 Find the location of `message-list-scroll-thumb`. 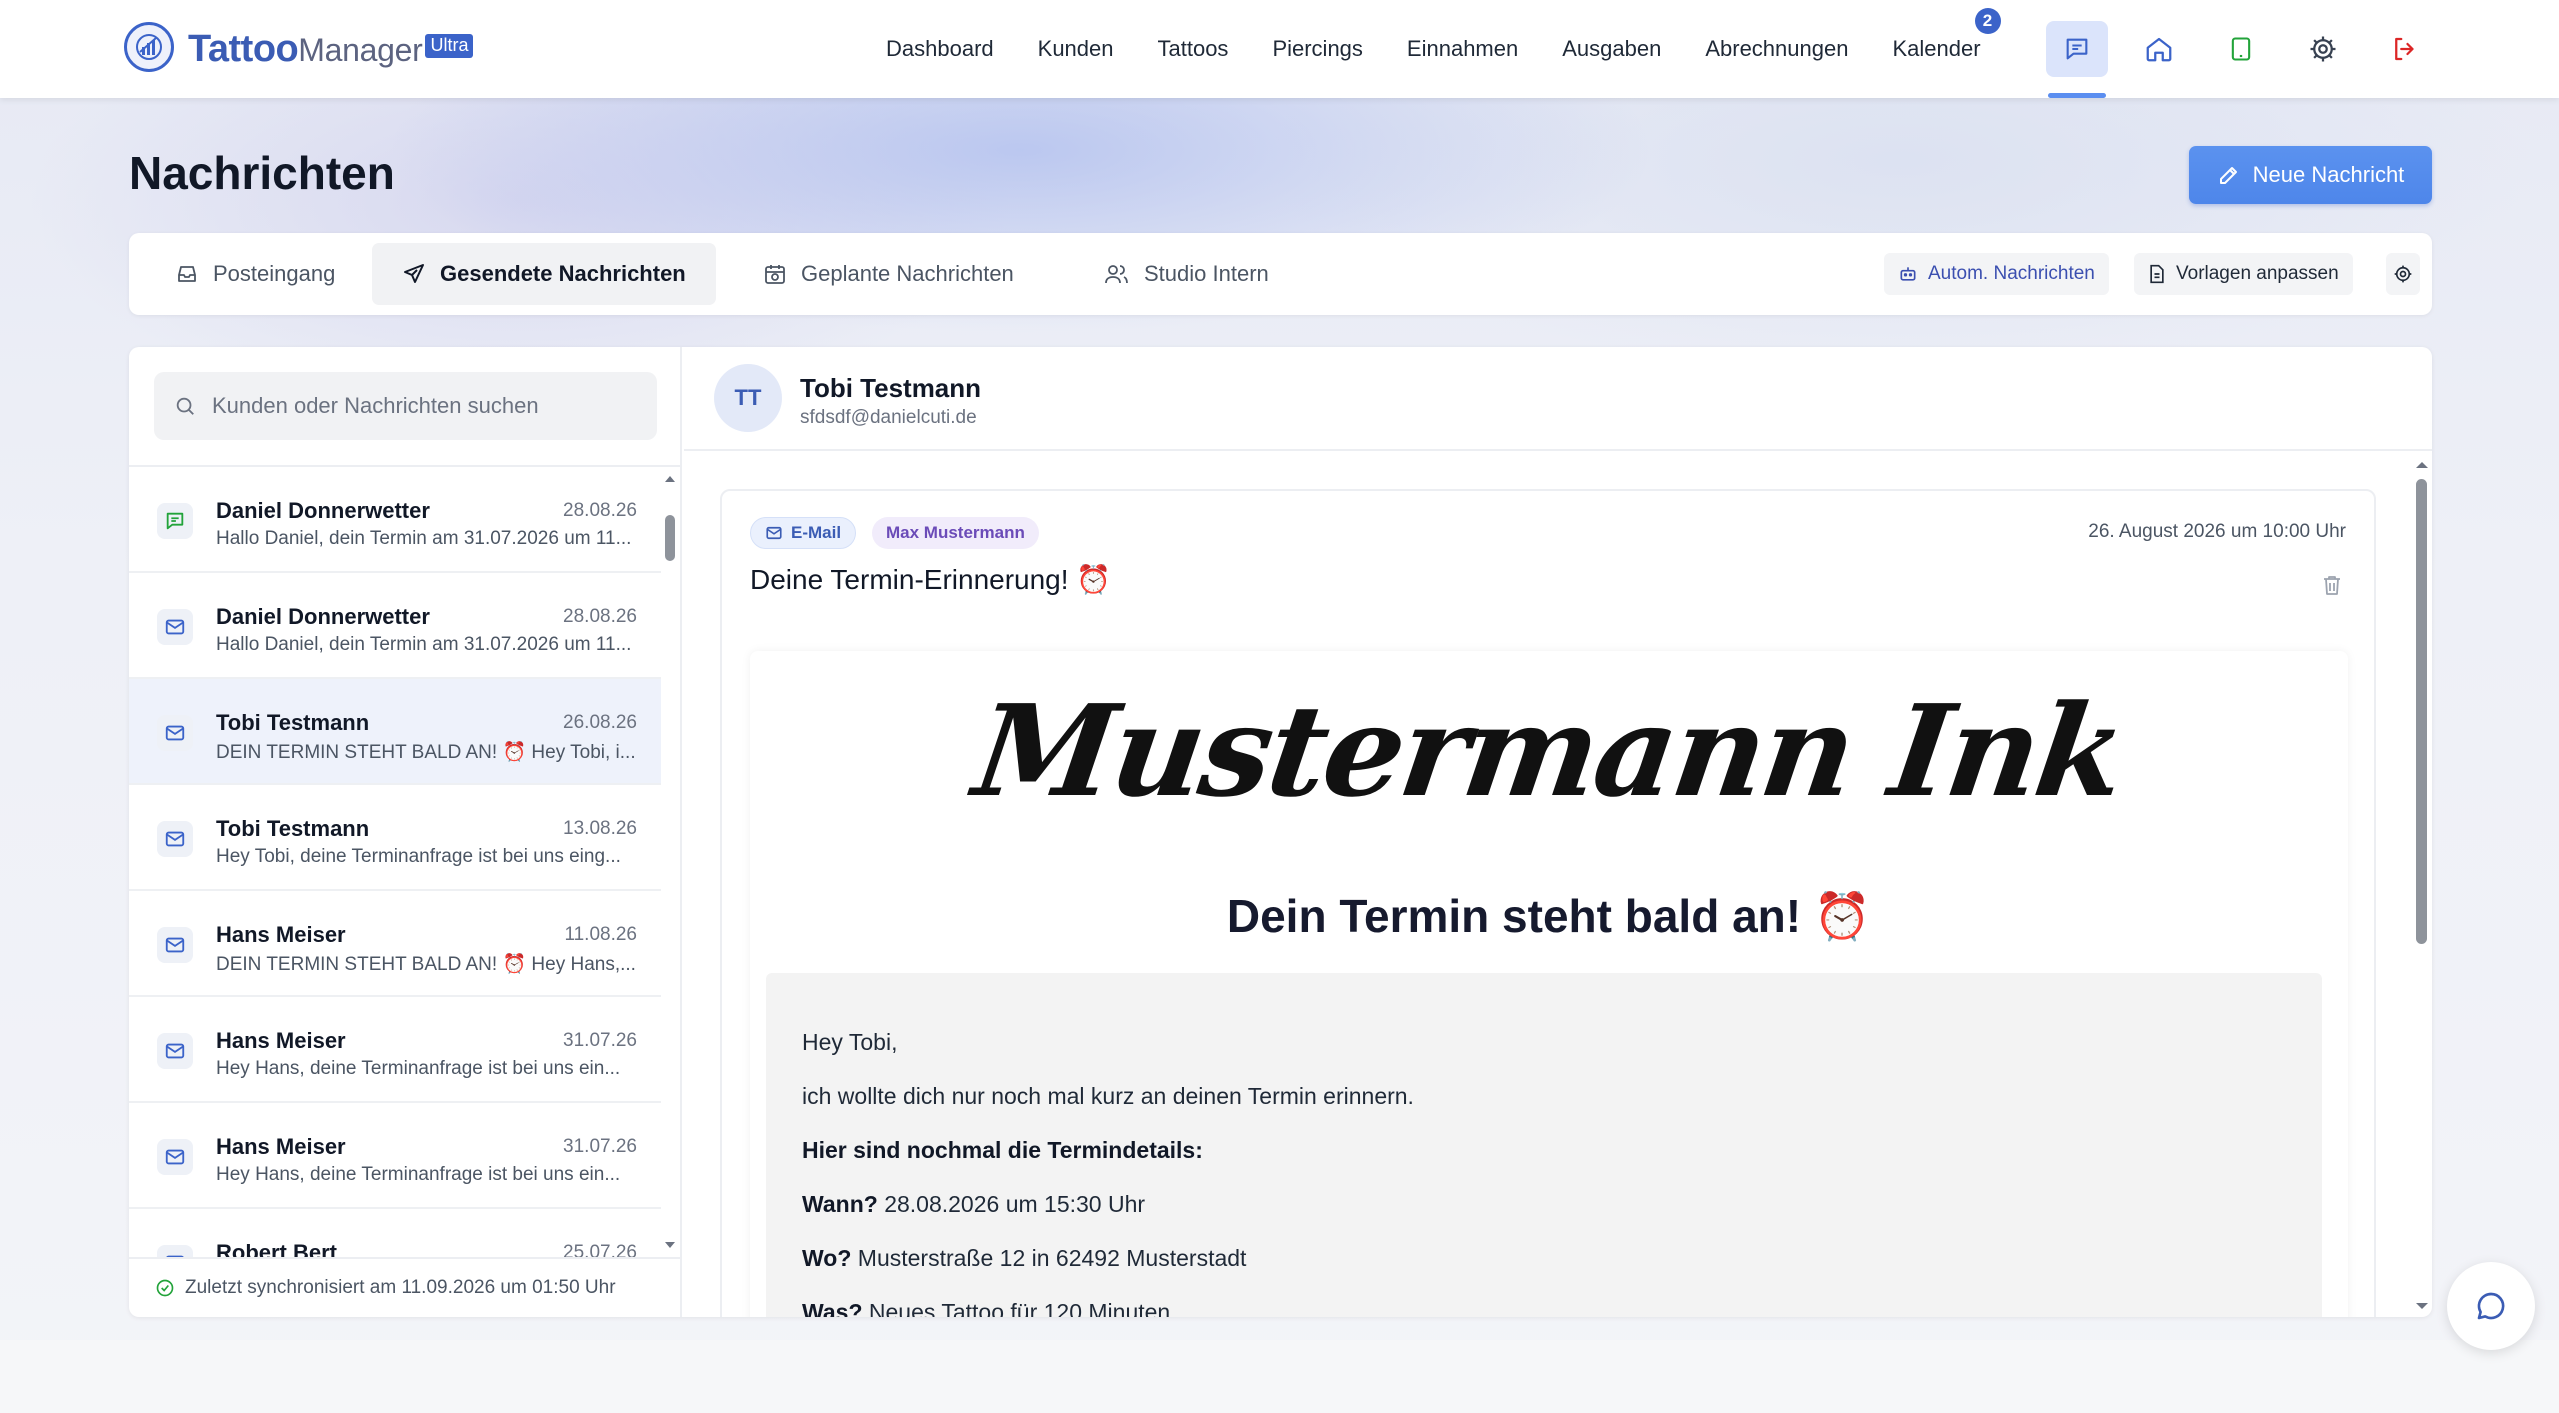

message-list-scroll-thumb is located at coordinates (670, 538).